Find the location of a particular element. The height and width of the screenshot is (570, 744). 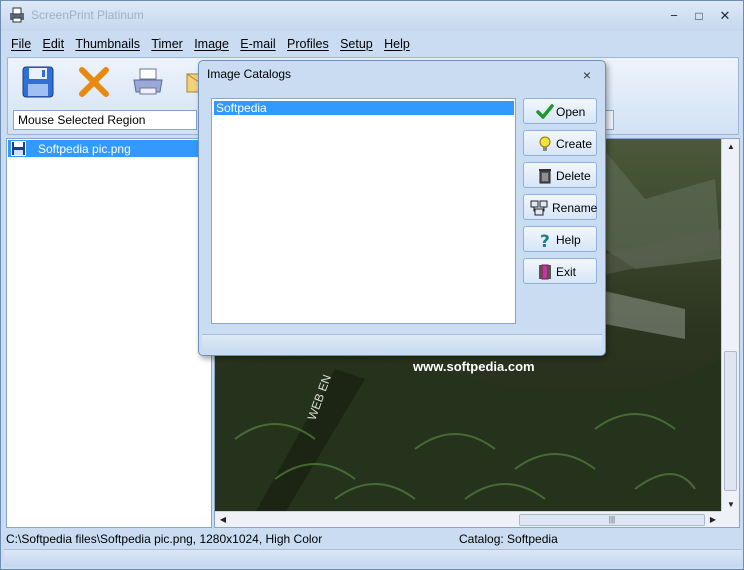

horizontal-scroll-thumb: ||| is located at coordinates (612, 520).